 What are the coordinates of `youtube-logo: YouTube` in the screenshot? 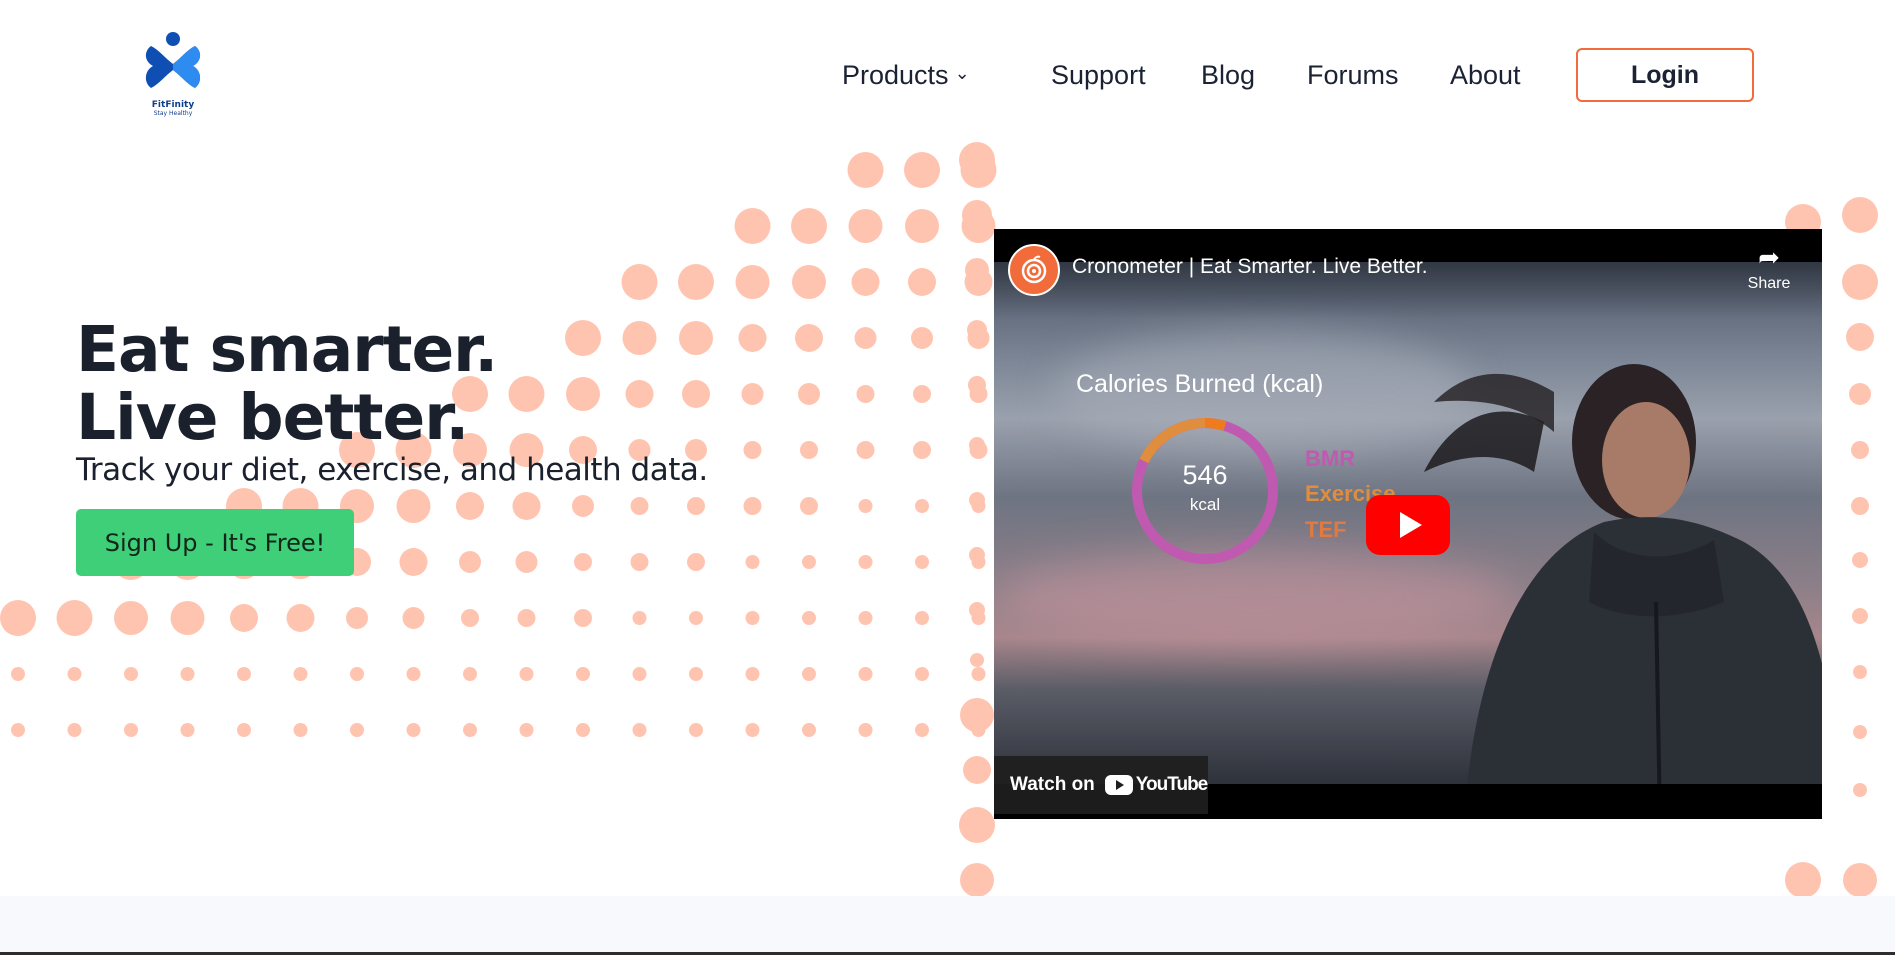 It's located at (1156, 785).